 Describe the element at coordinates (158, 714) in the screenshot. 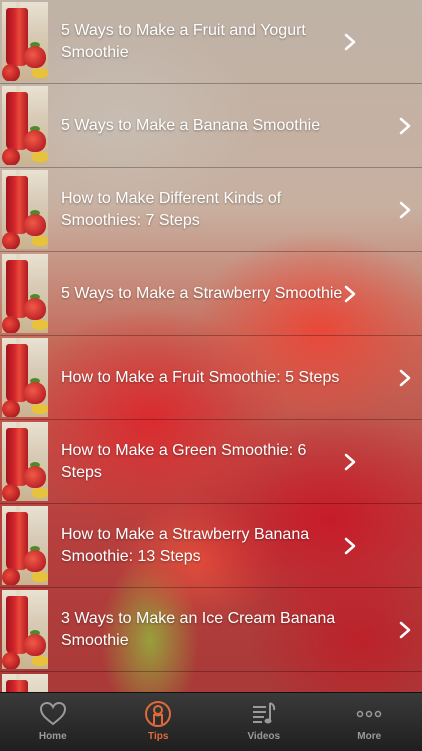

I see `person-circle-icon` at that location.